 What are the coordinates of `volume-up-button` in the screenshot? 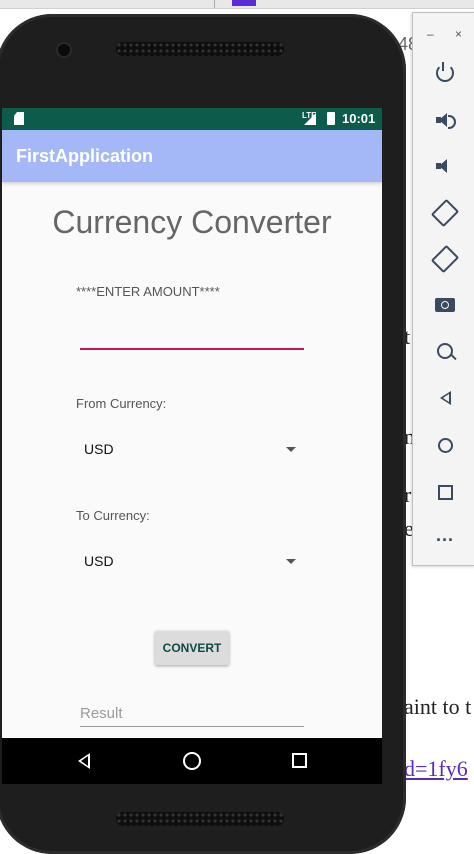 It's located at (445, 120).